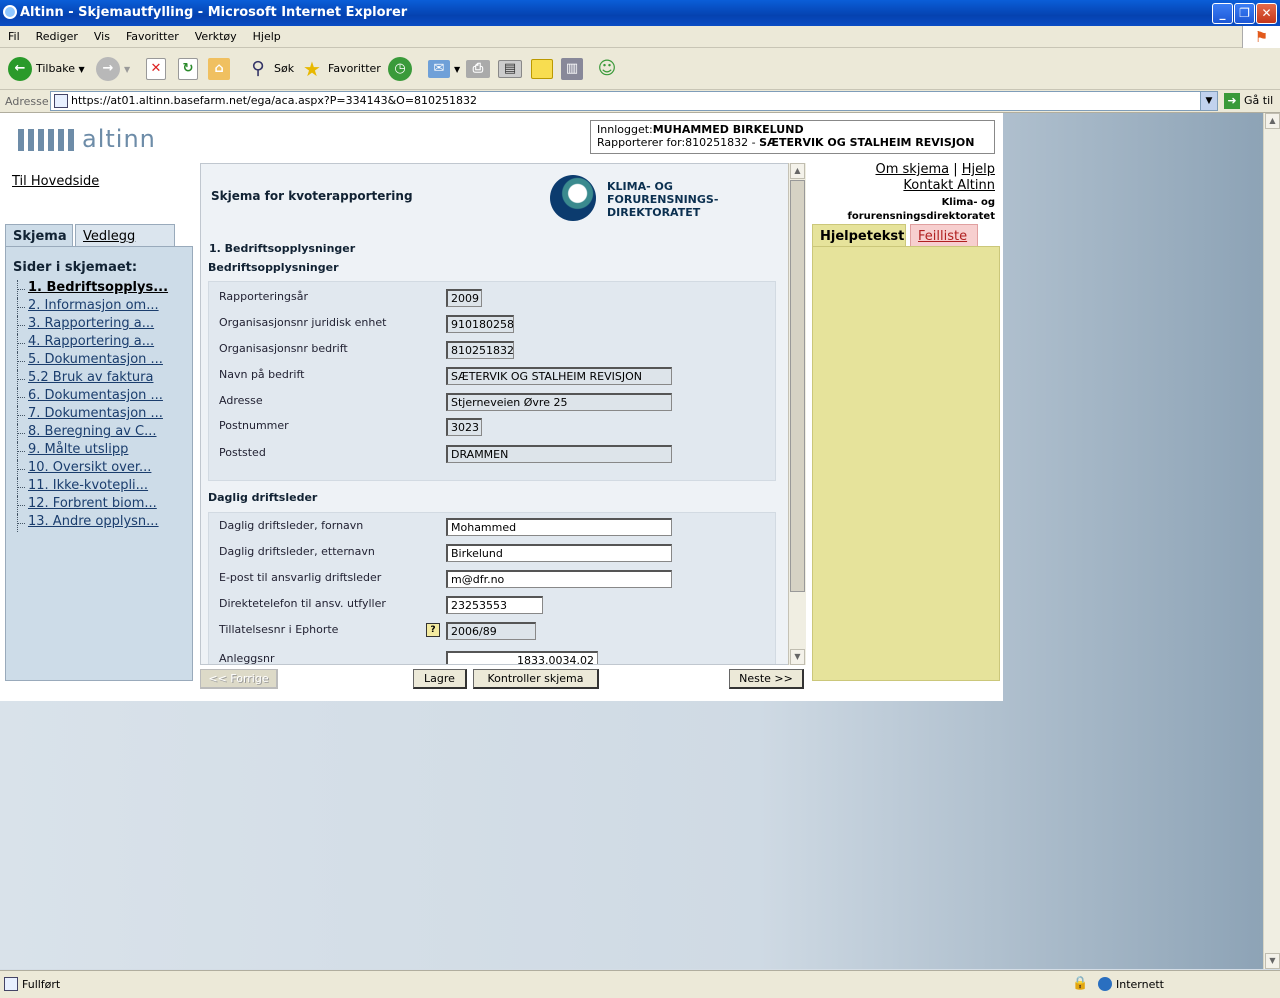  I want to click on menu-favorites: Favoritter, so click(152, 34).